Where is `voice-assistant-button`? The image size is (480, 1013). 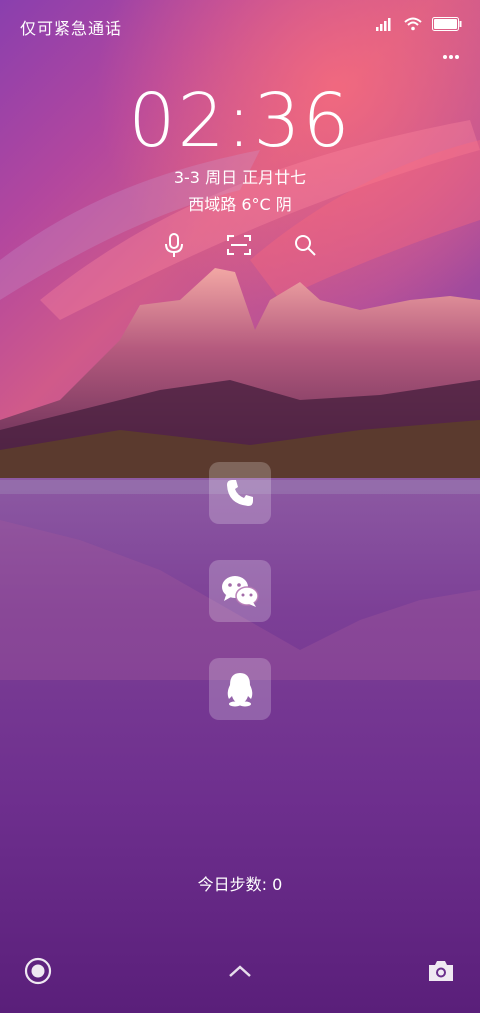
voice-assistant-button is located at coordinates (174, 245).